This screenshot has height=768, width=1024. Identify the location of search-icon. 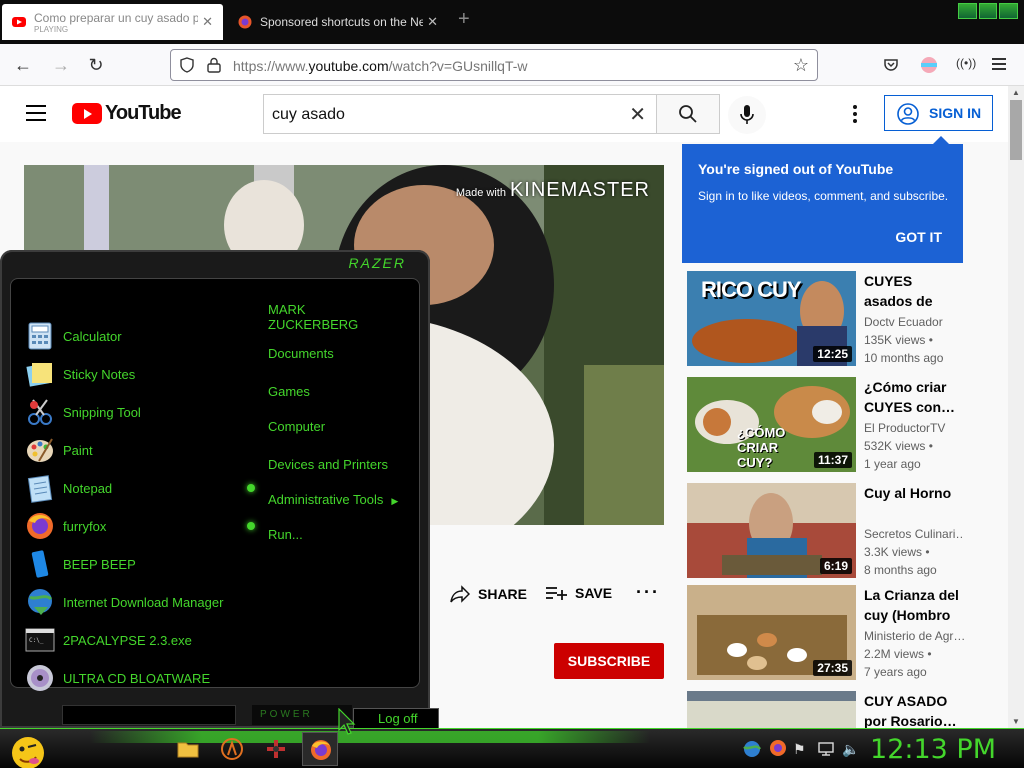
(688, 114).